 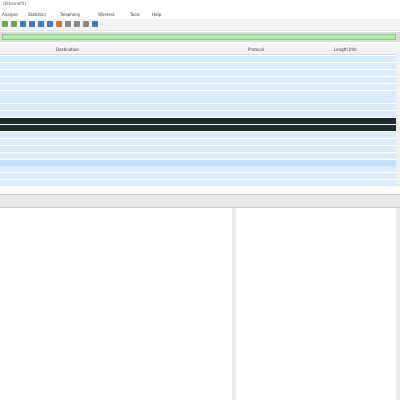 What do you see at coordinates (398, 119) in the screenshot?
I see `packet-list-scrollbar` at bounding box center [398, 119].